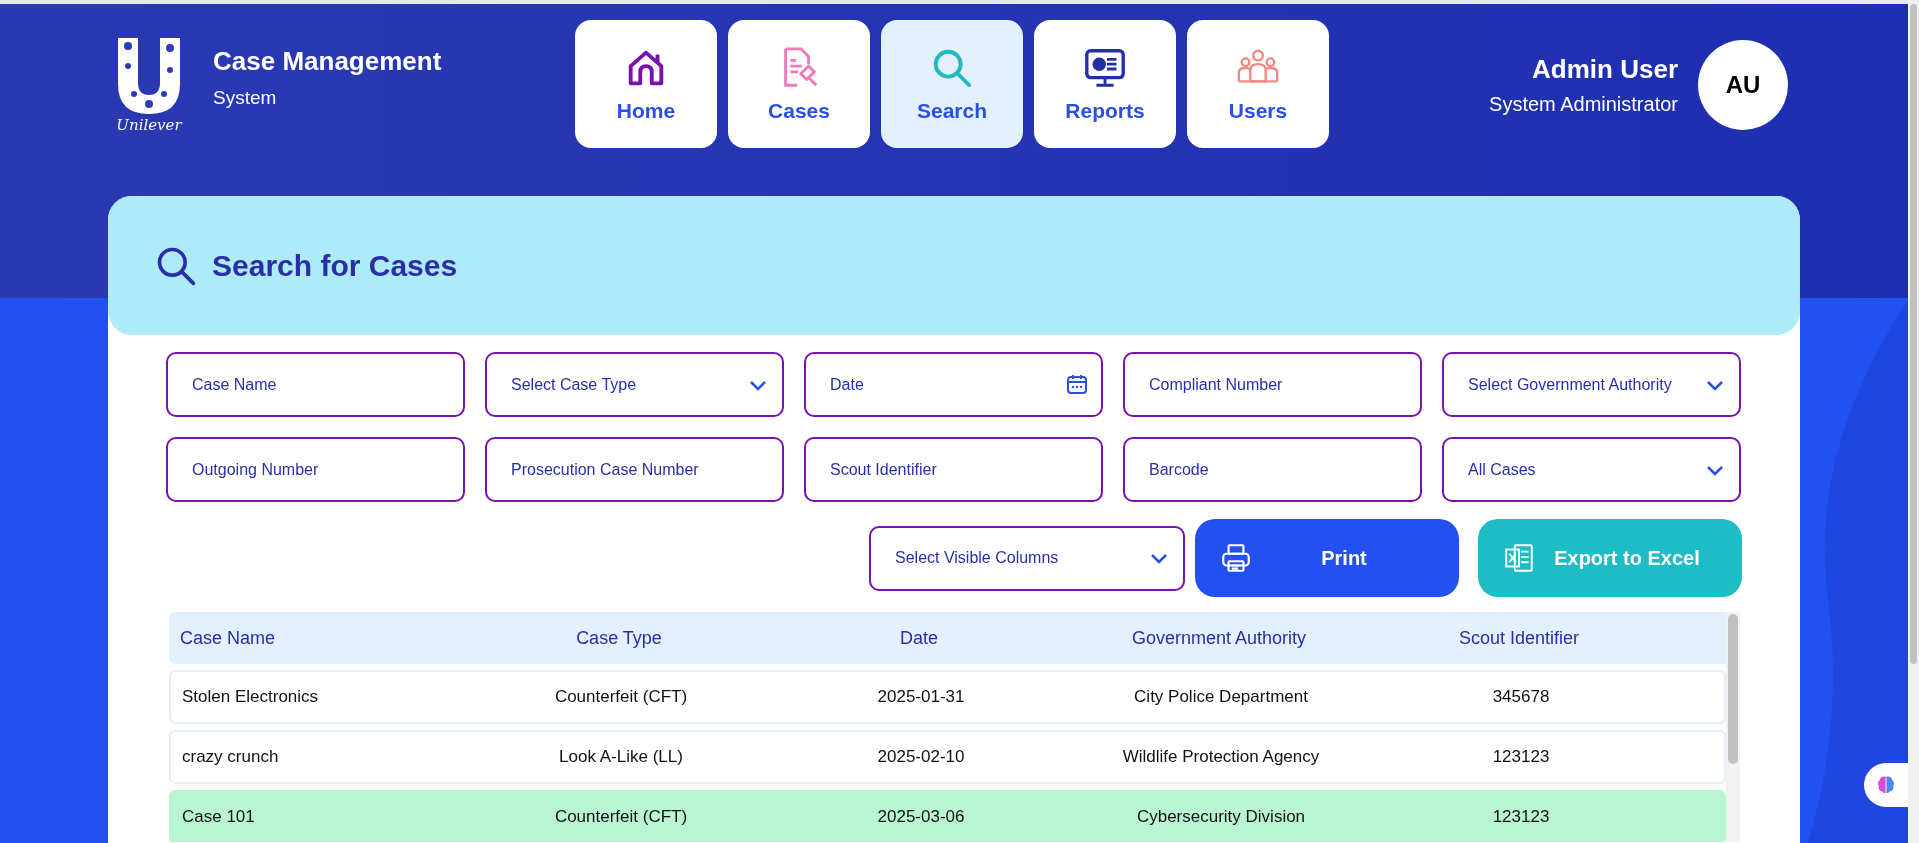 This screenshot has width=1919, height=843. I want to click on select-field: All Cases, so click(1591, 469).